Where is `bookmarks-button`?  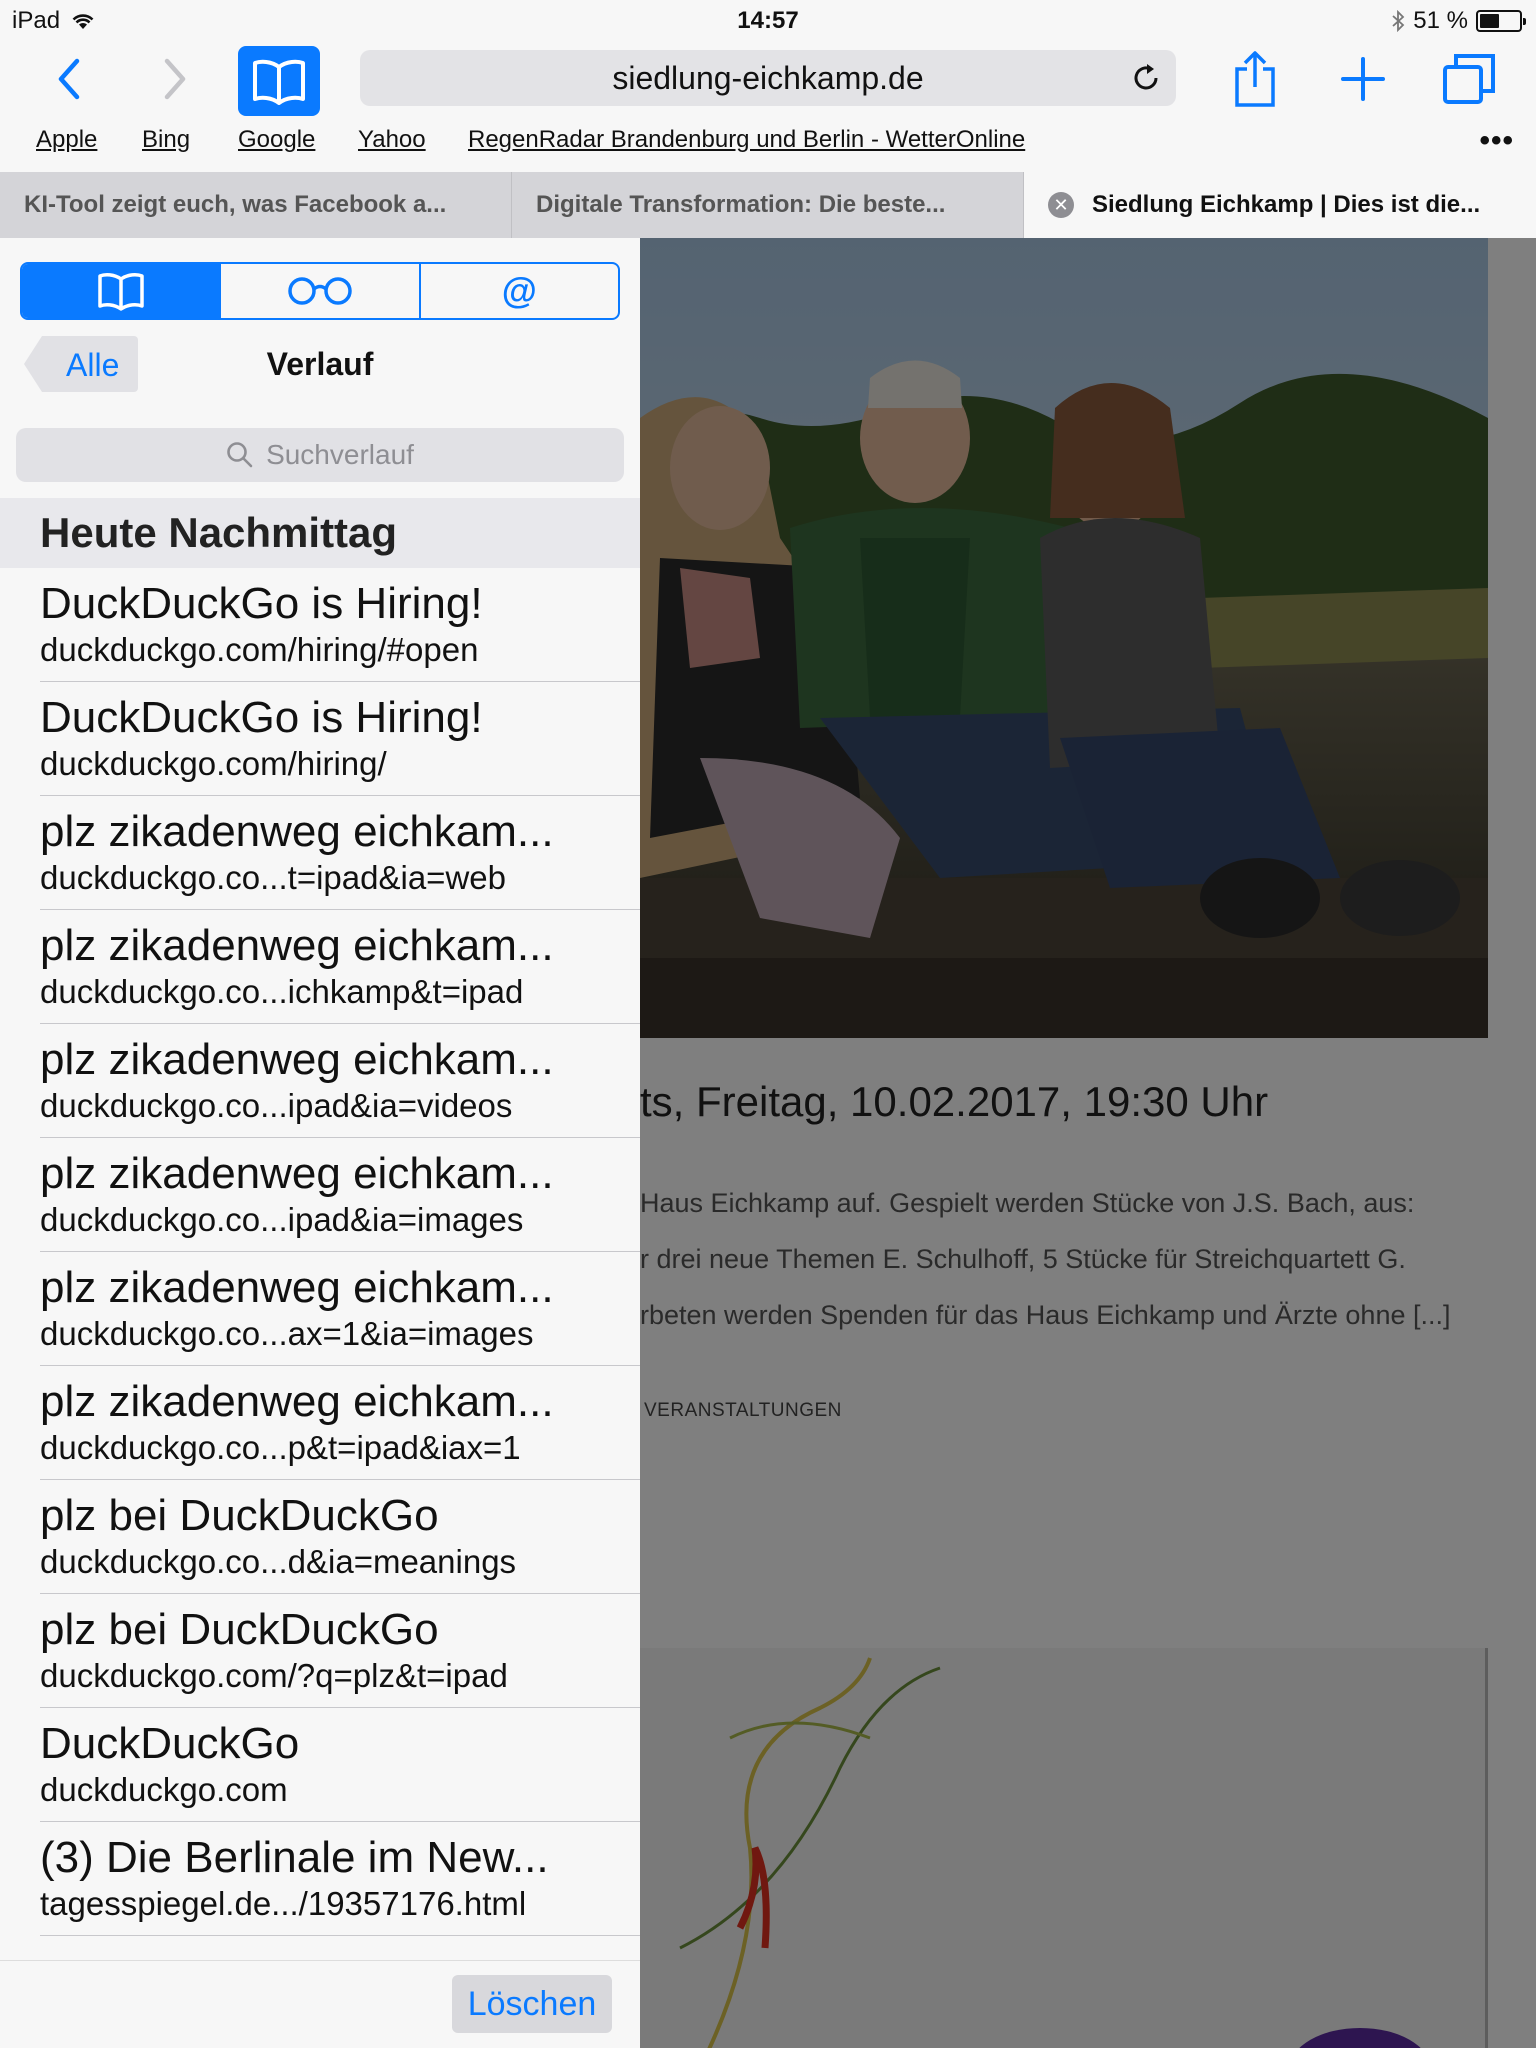
bookmarks-button is located at coordinates (279, 81).